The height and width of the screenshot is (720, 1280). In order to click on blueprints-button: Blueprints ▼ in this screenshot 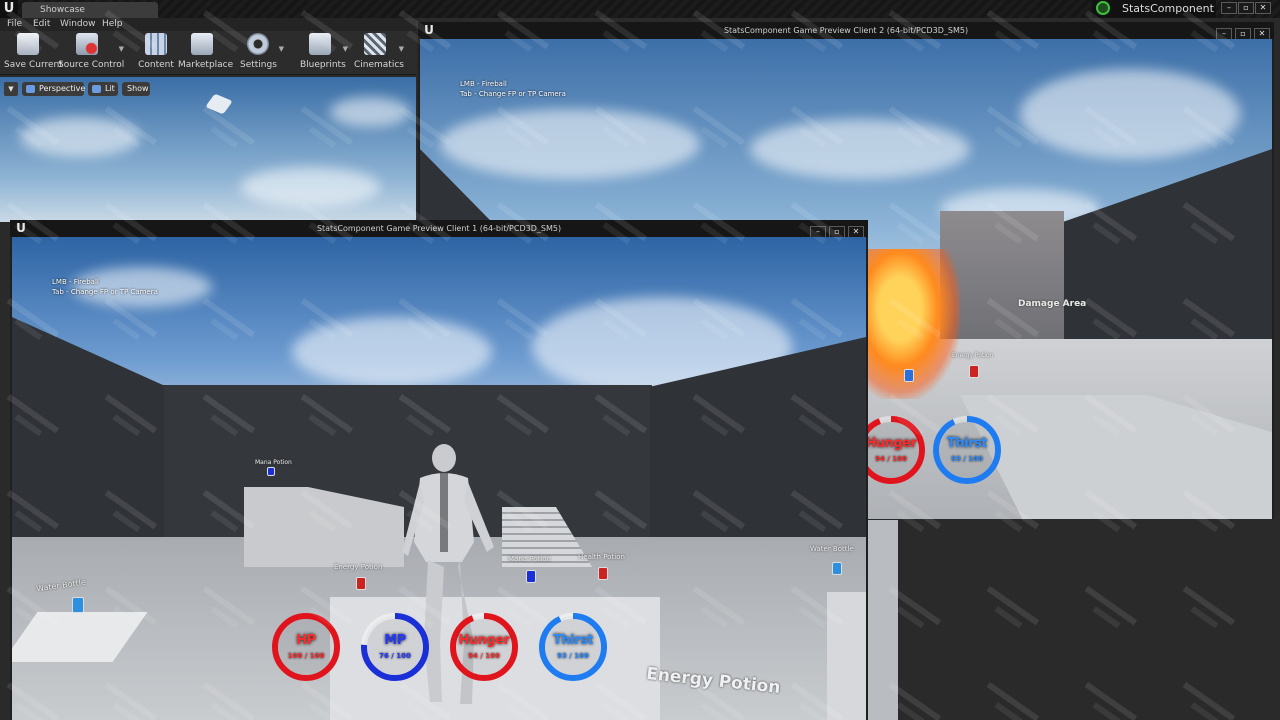, I will do `click(324, 51)`.